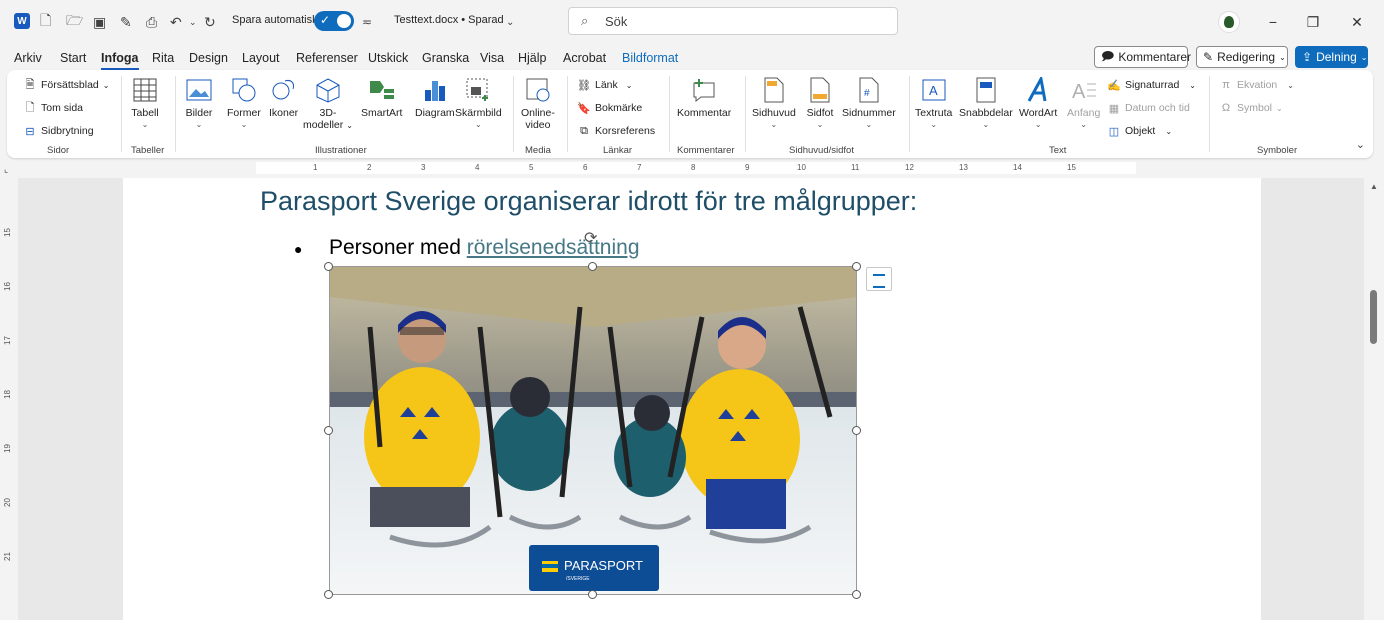  I want to click on resize-handle-top-right, so click(856, 266).